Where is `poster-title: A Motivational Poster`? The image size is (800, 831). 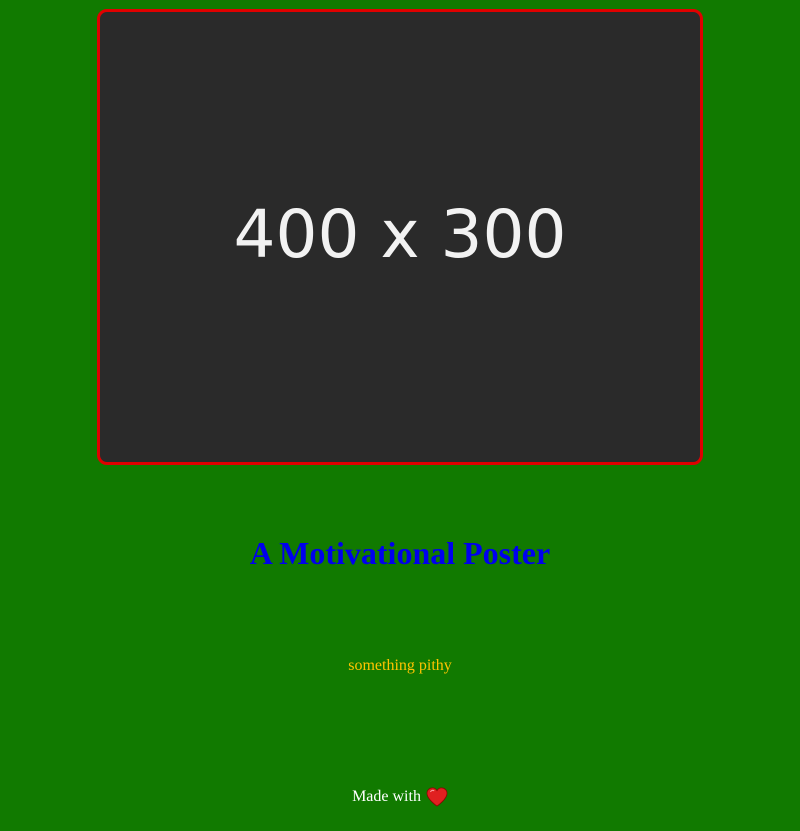
poster-title: A Motivational Poster is located at coordinates (400, 553).